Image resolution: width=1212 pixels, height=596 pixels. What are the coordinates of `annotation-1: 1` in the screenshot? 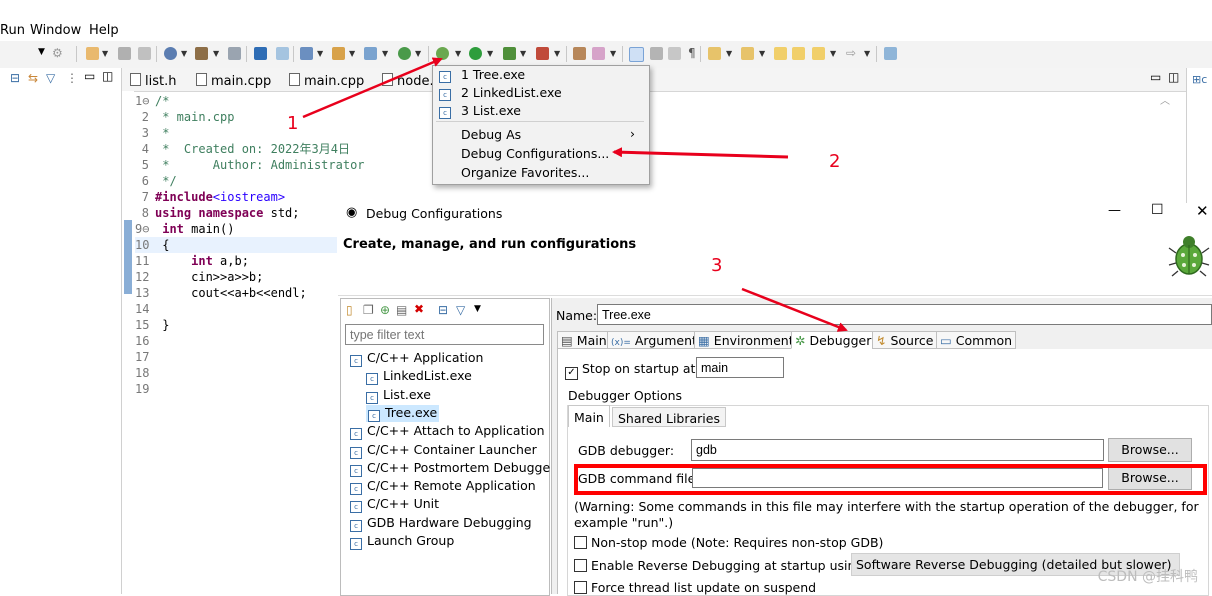 It's located at (293, 123).